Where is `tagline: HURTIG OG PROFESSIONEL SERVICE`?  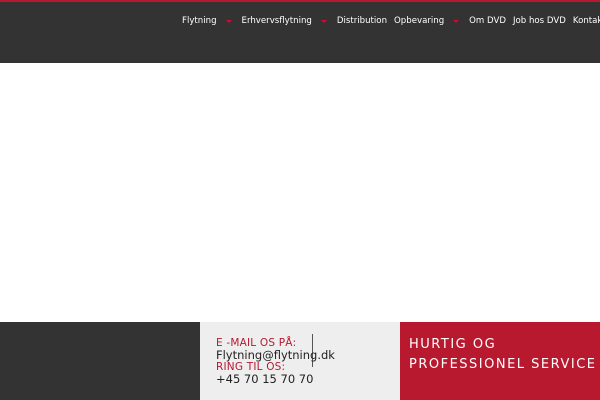 tagline: HURTIG OG PROFESSIONEL SERVICE is located at coordinates (503, 355).